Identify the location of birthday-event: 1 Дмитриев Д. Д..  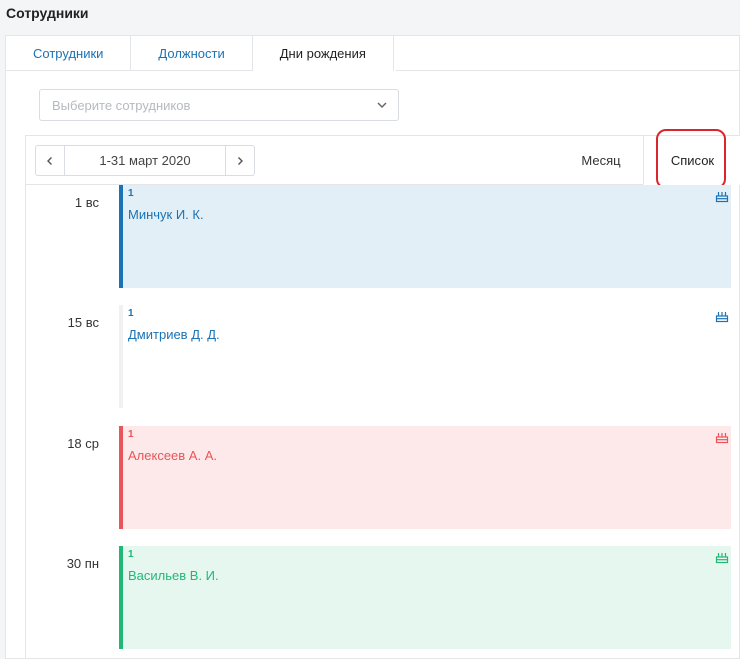
(425, 356).